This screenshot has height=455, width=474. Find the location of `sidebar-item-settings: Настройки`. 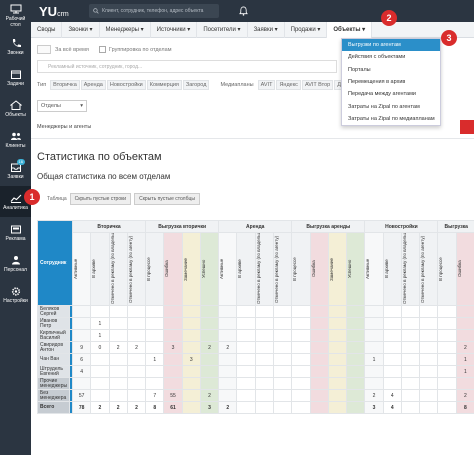

sidebar-item-settings: Настройки is located at coordinates (15, 294).